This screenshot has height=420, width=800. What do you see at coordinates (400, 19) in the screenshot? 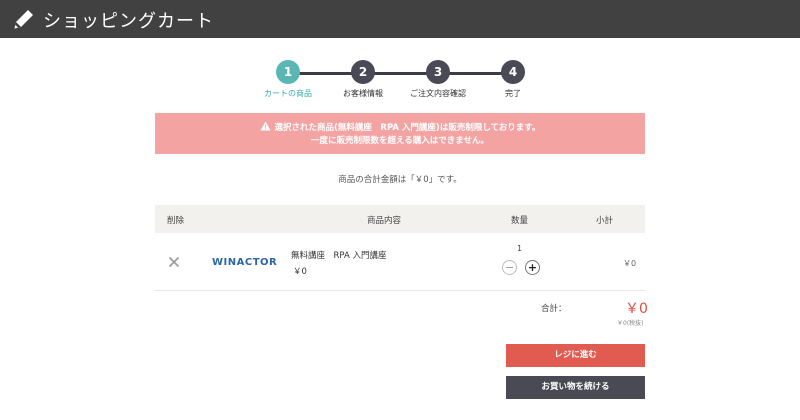
I see `header-bar: ショッピングカート` at bounding box center [400, 19].